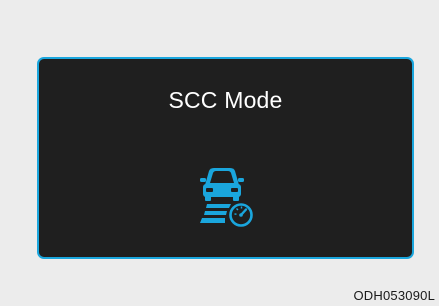  I want to click on figure-code: ODH053090L, so click(394, 295).